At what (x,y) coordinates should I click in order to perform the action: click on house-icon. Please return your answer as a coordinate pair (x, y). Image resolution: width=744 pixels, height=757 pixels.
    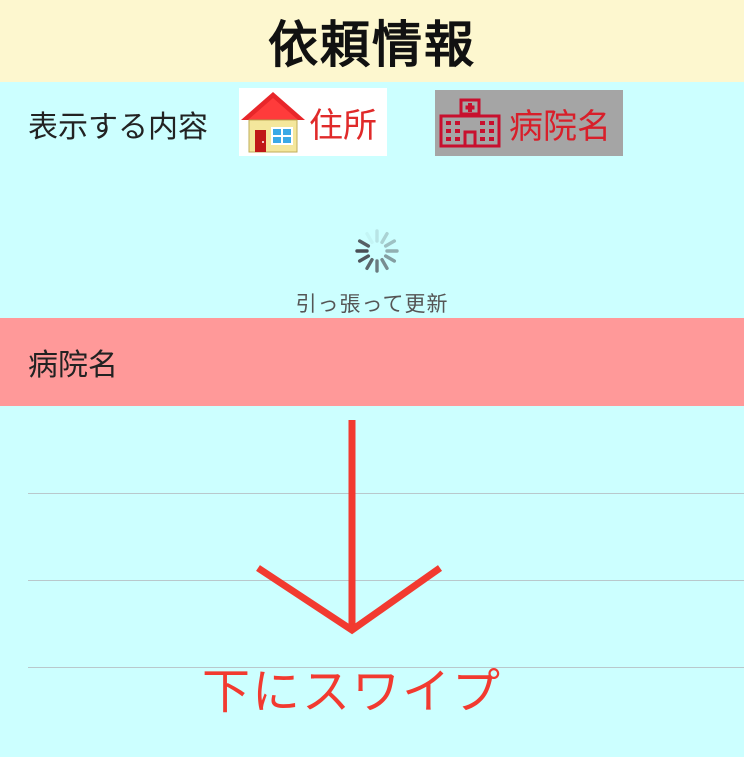
    Looking at the image, I should click on (273, 122).